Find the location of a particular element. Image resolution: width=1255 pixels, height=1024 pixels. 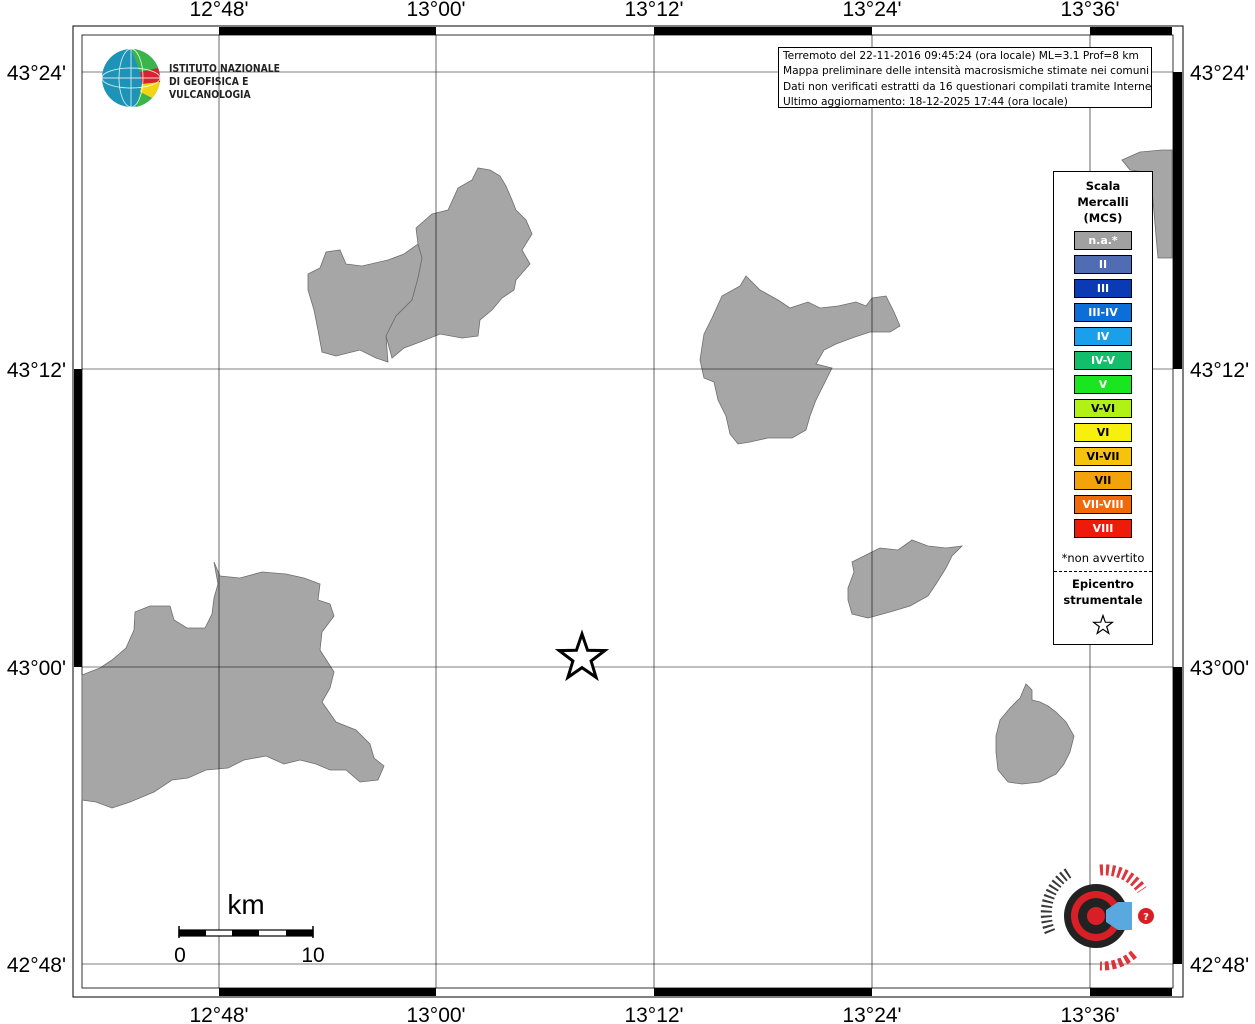

legend-item: VI-VII is located at coordinates (1103, 456).